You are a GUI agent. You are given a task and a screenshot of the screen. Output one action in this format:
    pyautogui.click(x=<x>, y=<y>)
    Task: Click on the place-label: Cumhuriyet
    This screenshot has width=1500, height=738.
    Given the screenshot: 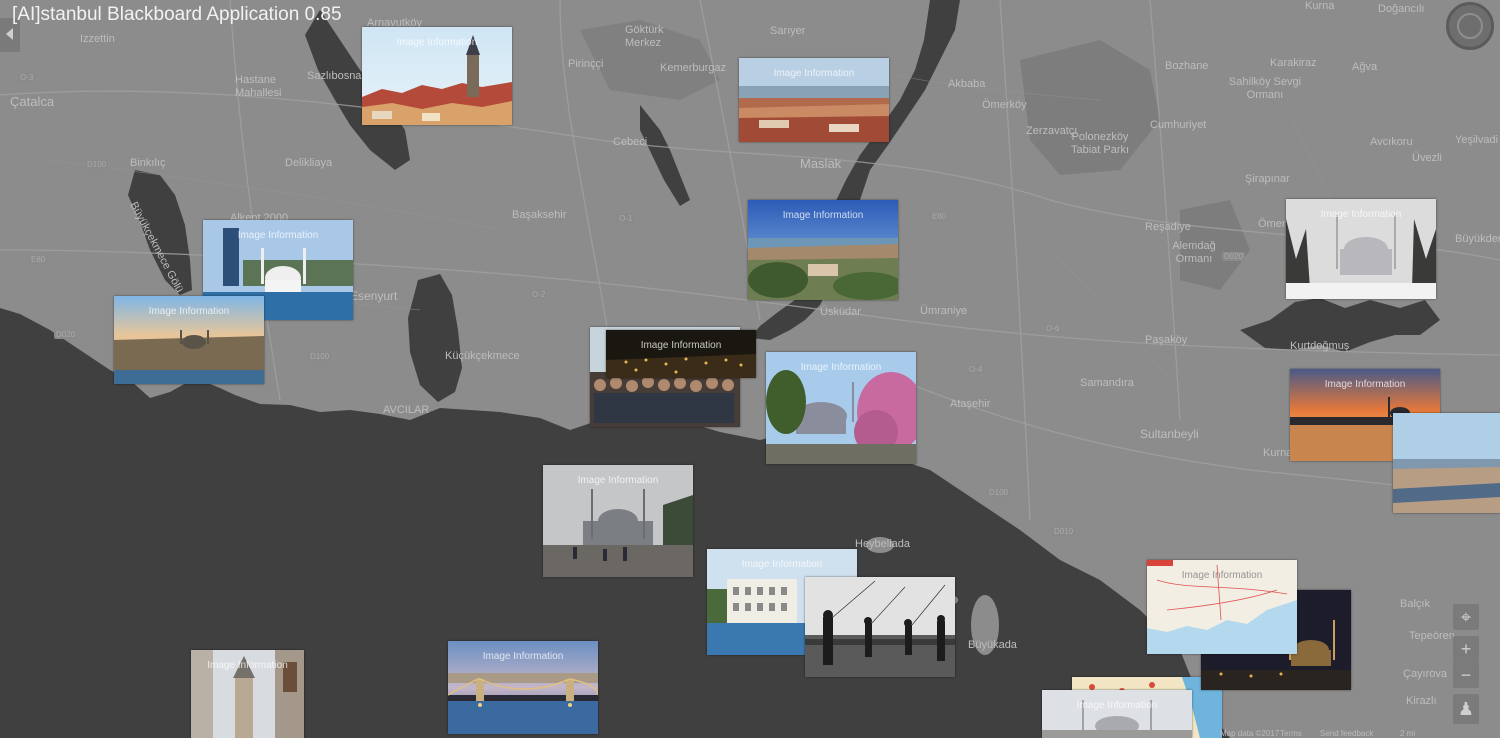 What is the action you would take?
    pyautogui.click(x=1178, y=125)
    